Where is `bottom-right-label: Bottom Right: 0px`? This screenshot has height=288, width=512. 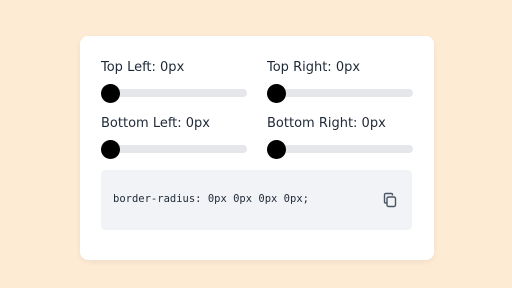 bottom-right-label: Bottom Right: 0px is located at coordinates (326, 123).